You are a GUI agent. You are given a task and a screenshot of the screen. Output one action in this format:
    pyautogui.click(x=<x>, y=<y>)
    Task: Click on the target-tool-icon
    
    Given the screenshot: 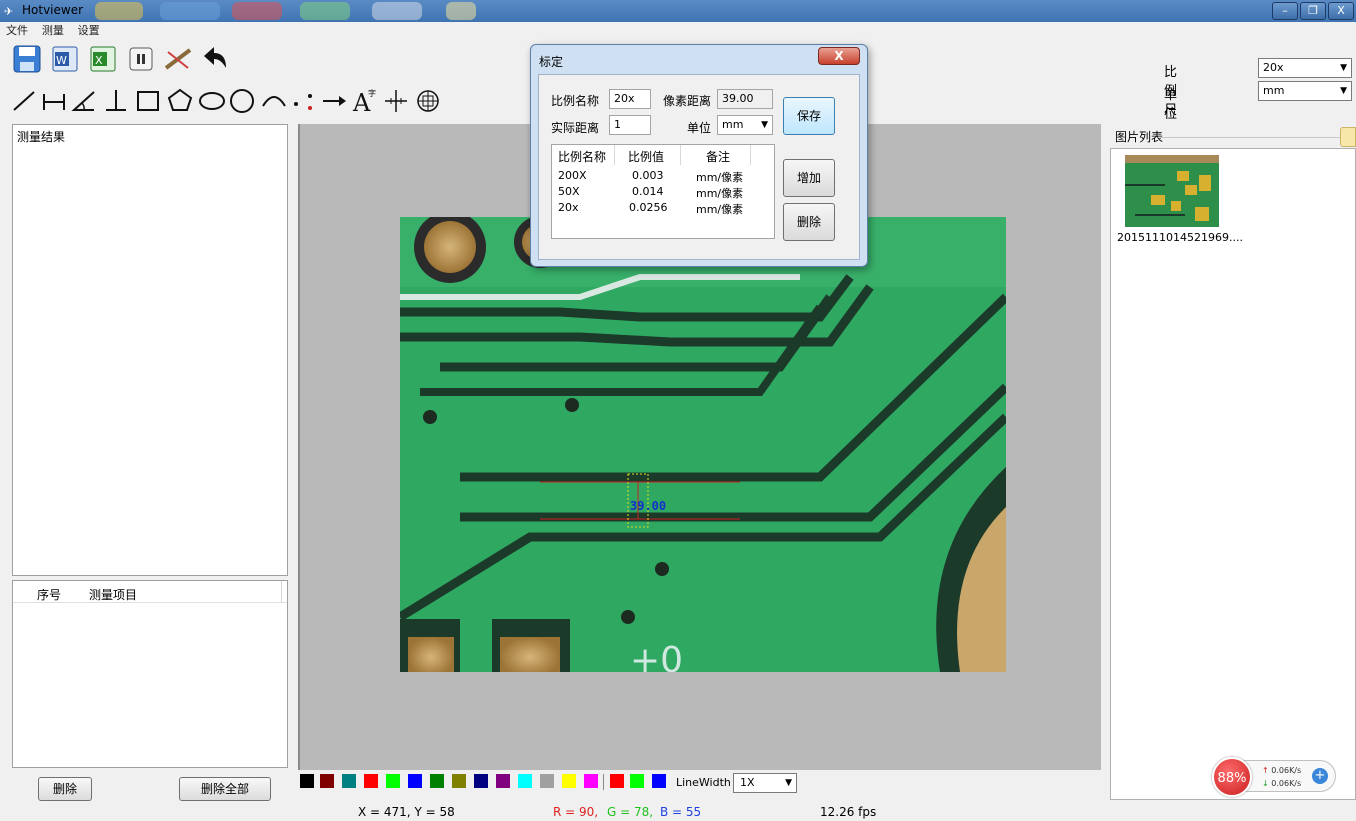 What is the action you would take?
    pyautogui.click(x=428, y=100)
    